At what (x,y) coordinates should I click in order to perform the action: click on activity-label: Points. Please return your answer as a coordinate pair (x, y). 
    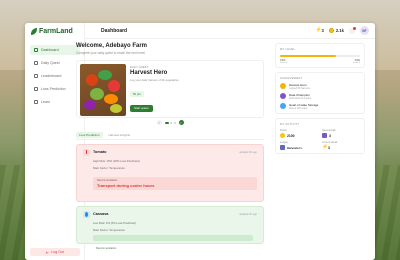
    Looking at the image, I should click on (283, 130).